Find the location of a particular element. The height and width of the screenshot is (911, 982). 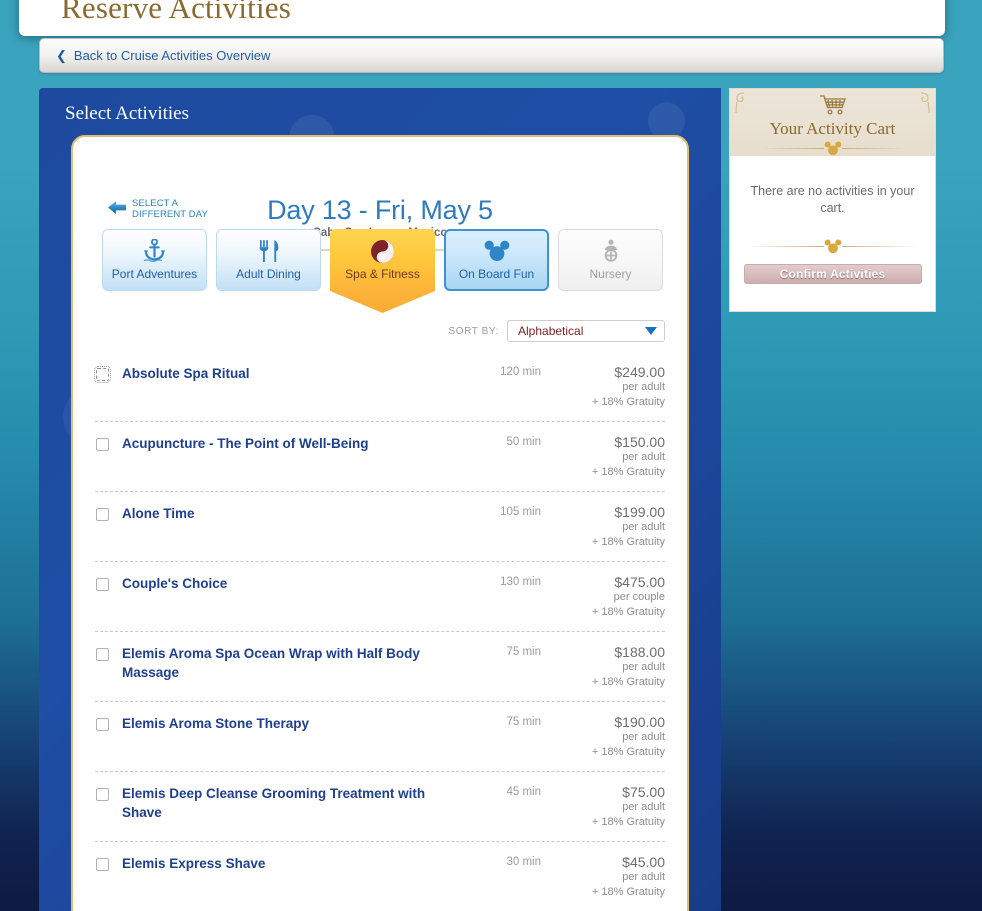

activity-price: $249.00 is located at coordinates (639, 372).